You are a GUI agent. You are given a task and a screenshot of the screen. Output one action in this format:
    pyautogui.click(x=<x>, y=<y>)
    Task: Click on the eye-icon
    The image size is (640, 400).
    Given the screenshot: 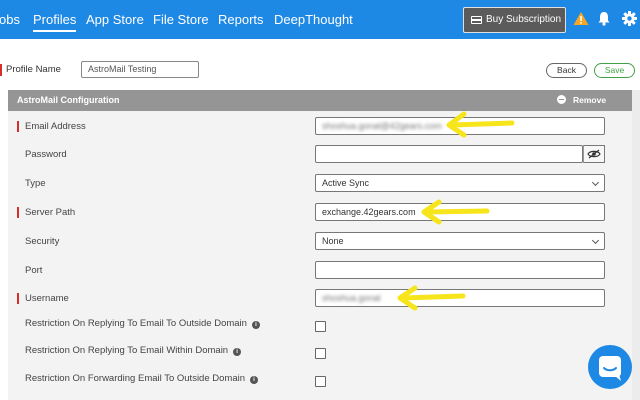 What is the action you would take?
    pyautogui.click(x=594, y=154)
    